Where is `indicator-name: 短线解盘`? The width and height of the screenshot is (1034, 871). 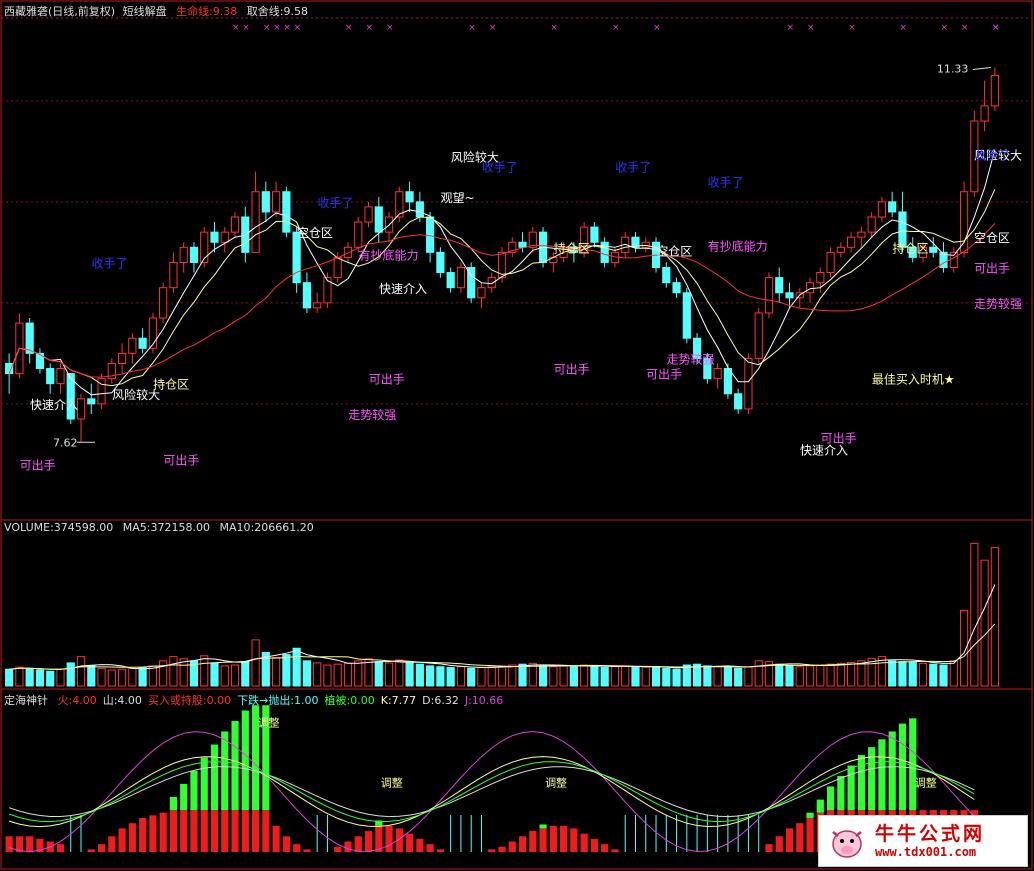
indicator-name: 短线解盘 is located at coordinates (144, 11).